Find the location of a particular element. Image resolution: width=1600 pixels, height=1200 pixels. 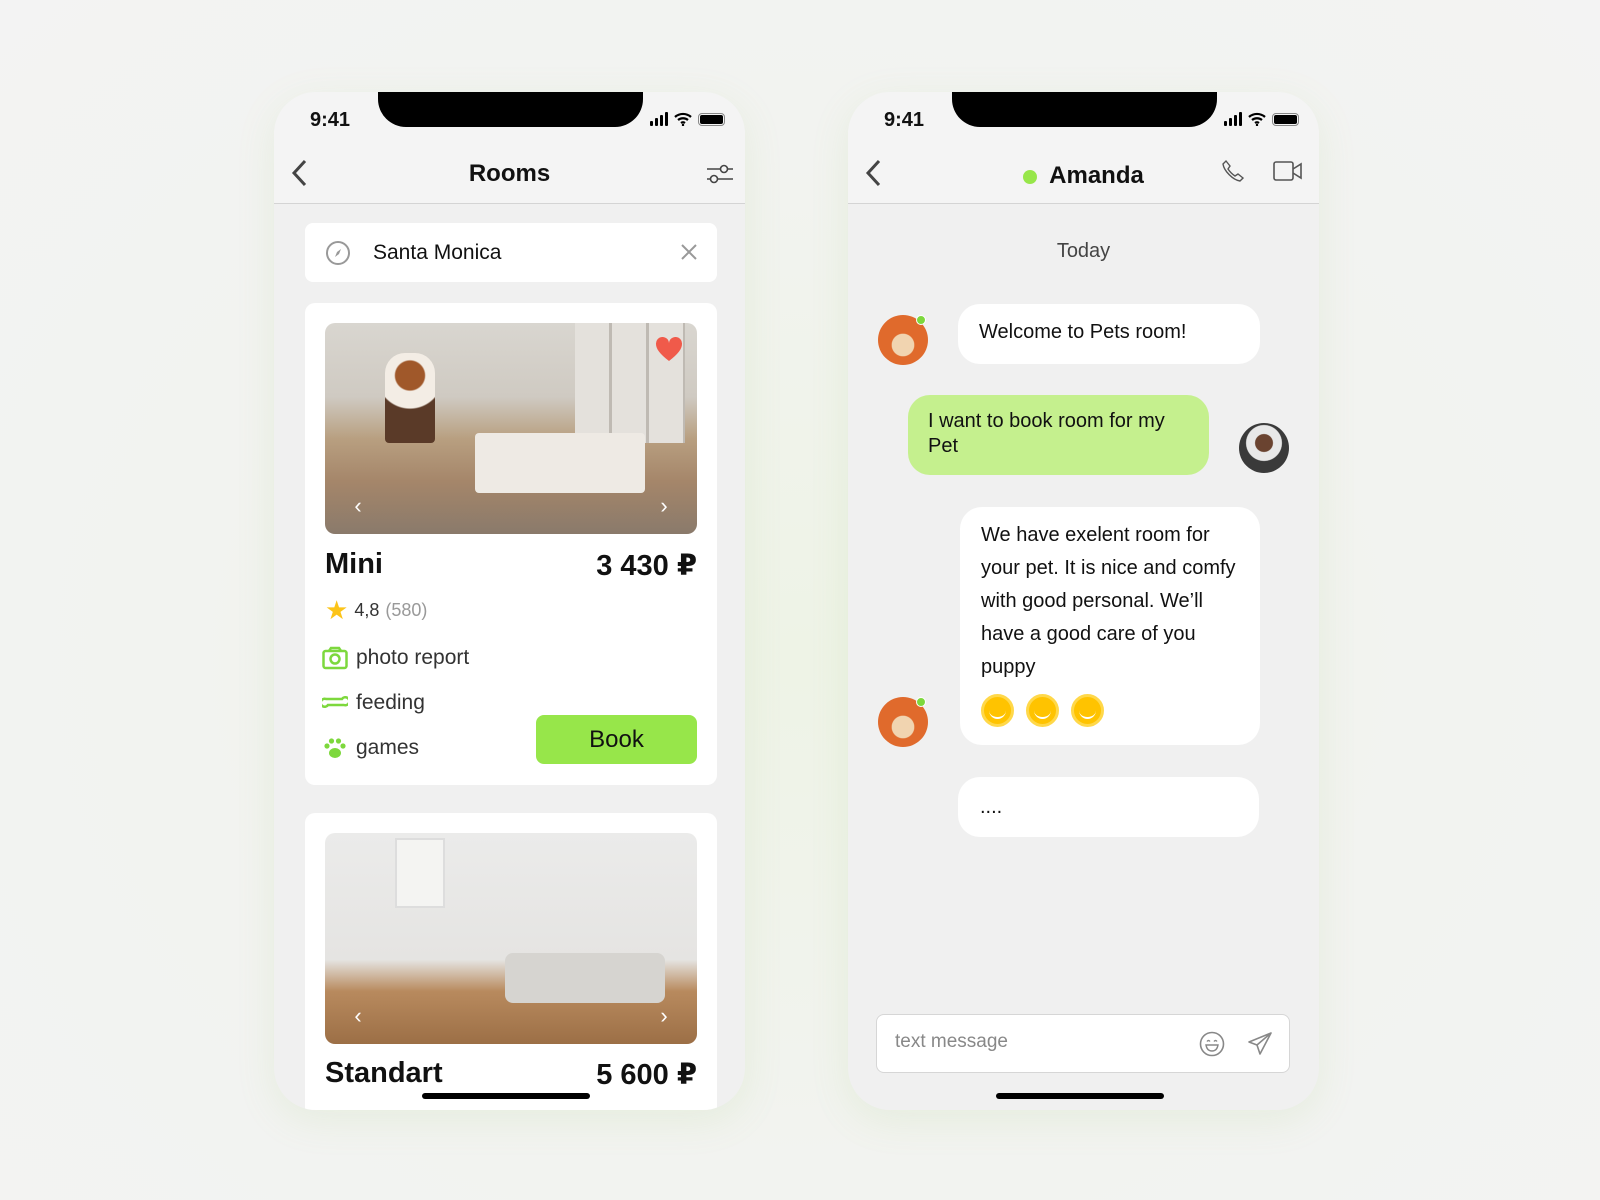

header: Amanda is located at coordinates (1083, 173).